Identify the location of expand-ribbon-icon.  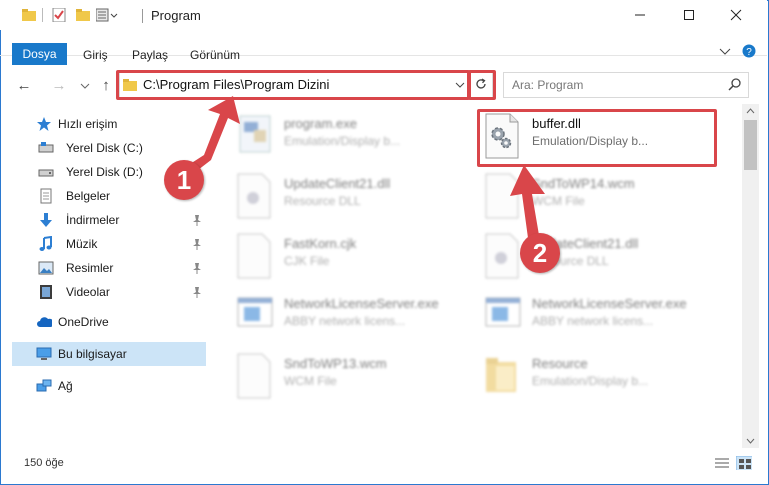
(725, 51).